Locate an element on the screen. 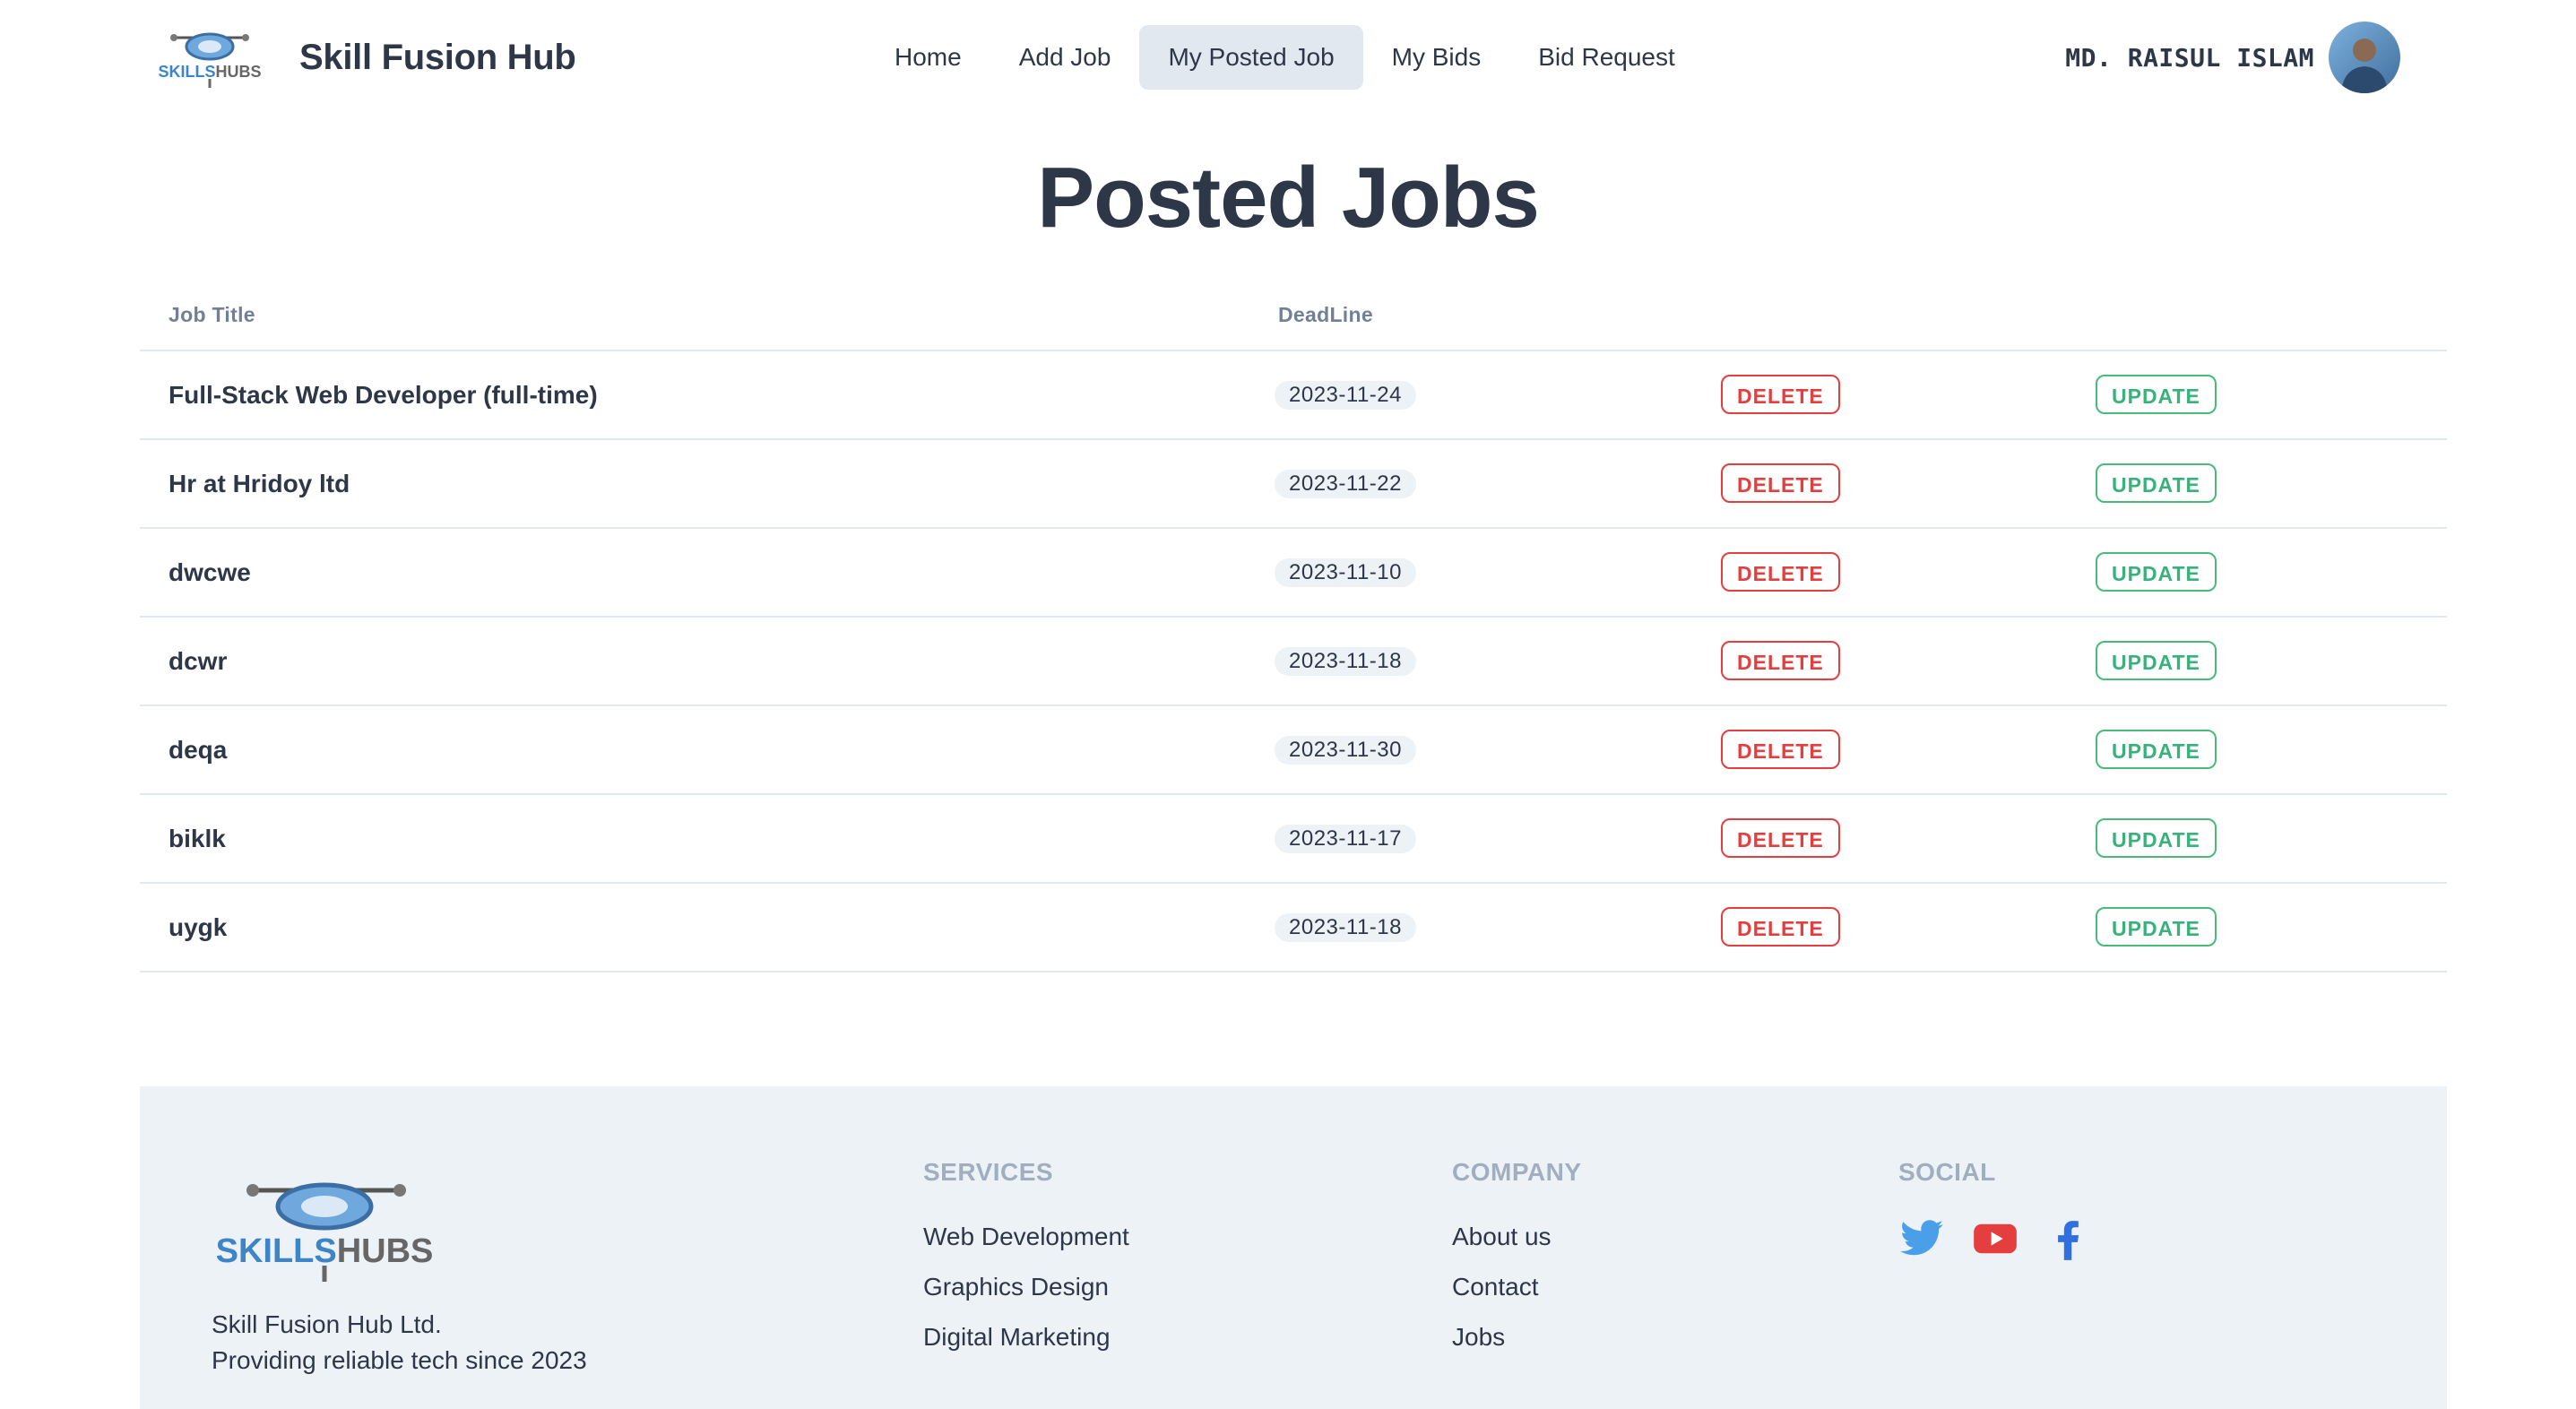 The height and width of the screenshot is (1409, 2576). job-title: deqa is located at coordinates (198, 750).